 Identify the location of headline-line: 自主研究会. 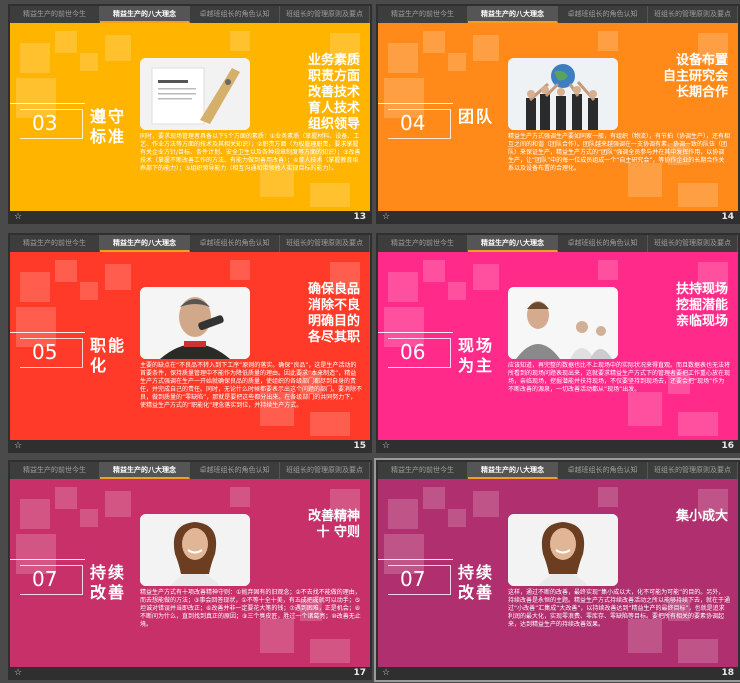
(695, 76).